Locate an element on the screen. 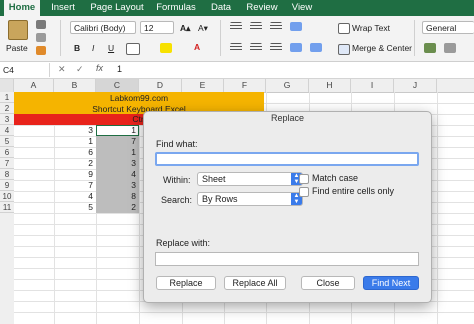 Image resolution: width=474 pixels, height=324 pixels. italic-button: I is located at coordinates (93, 48).